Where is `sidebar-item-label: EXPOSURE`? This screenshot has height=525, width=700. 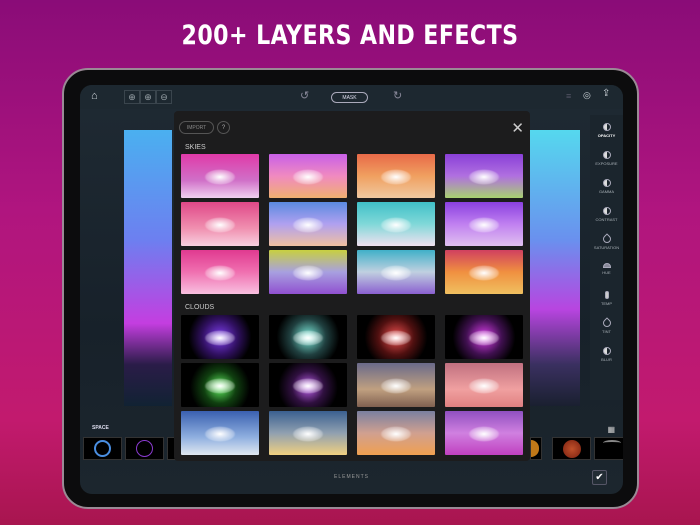
sidebar-item-label: EXPOSURE is located at coordinates (606, 163).